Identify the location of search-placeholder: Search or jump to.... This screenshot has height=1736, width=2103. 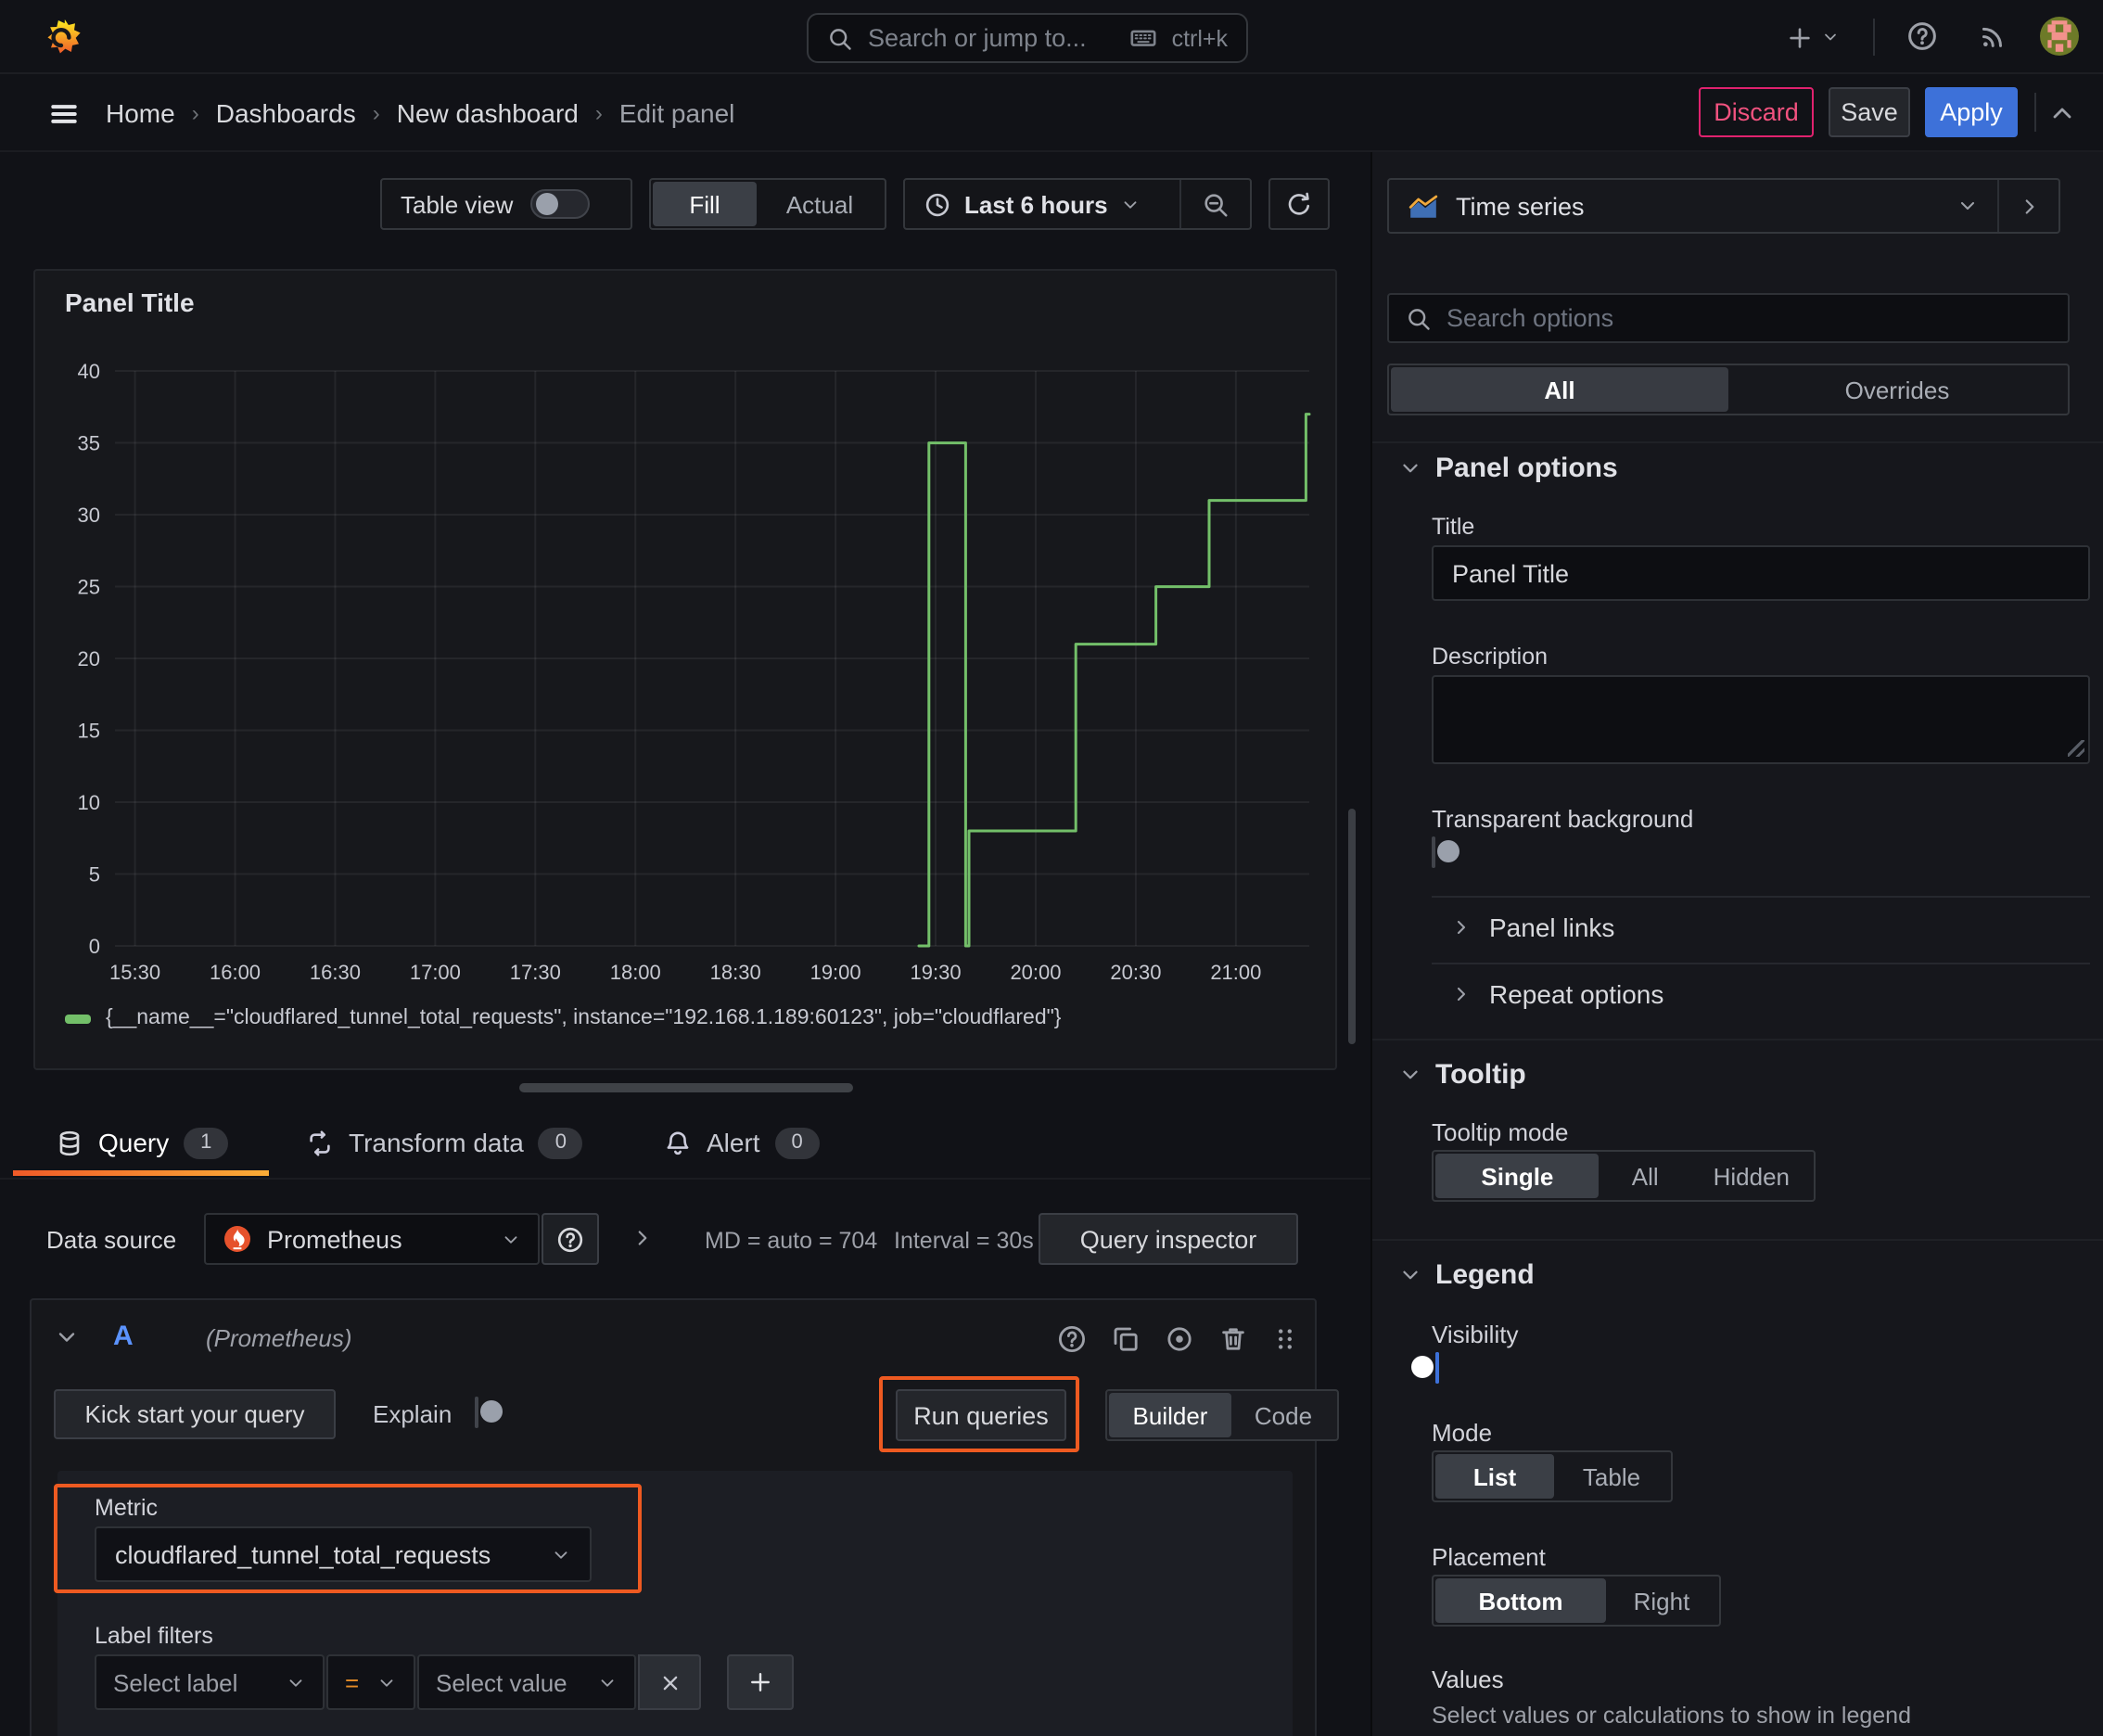
(977, 38).